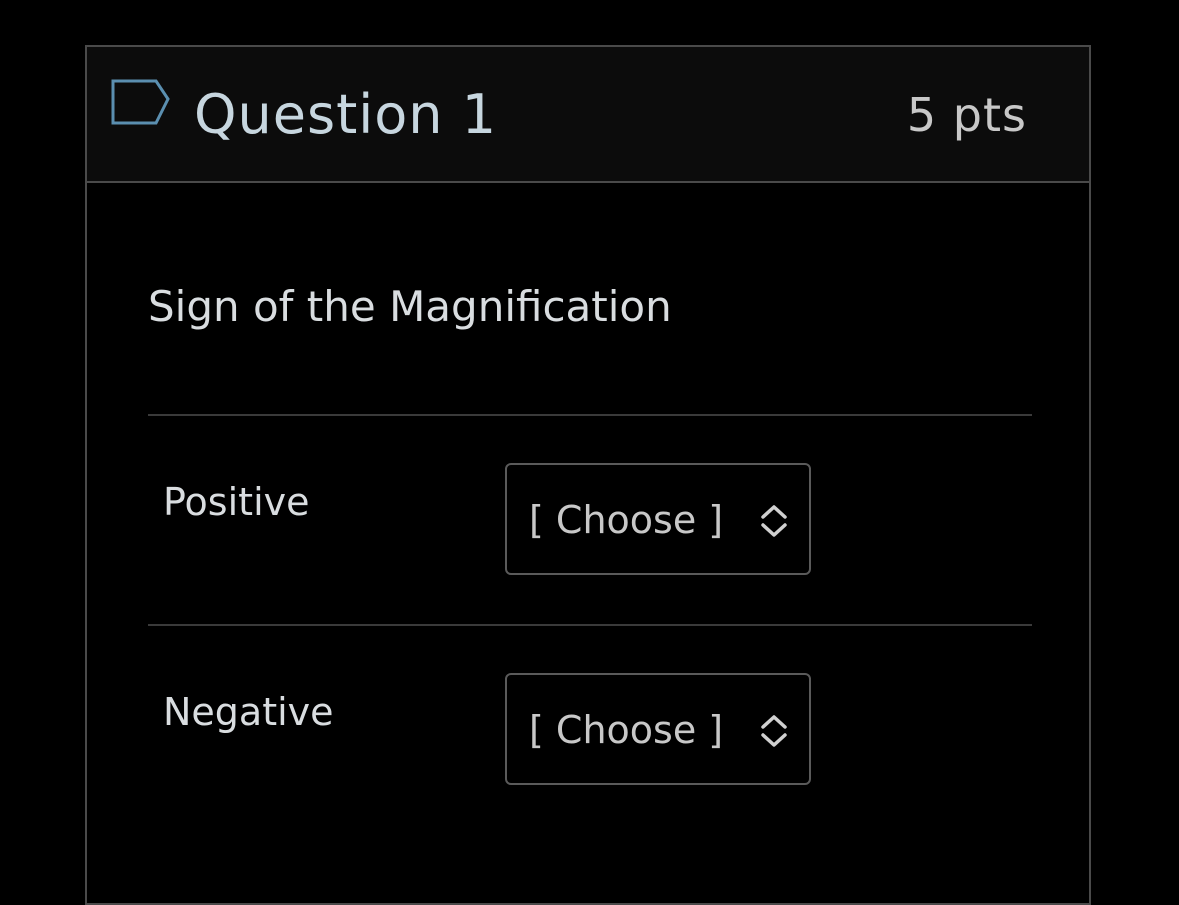  I want to click on question-points: 5 pts, so click(966, 115).